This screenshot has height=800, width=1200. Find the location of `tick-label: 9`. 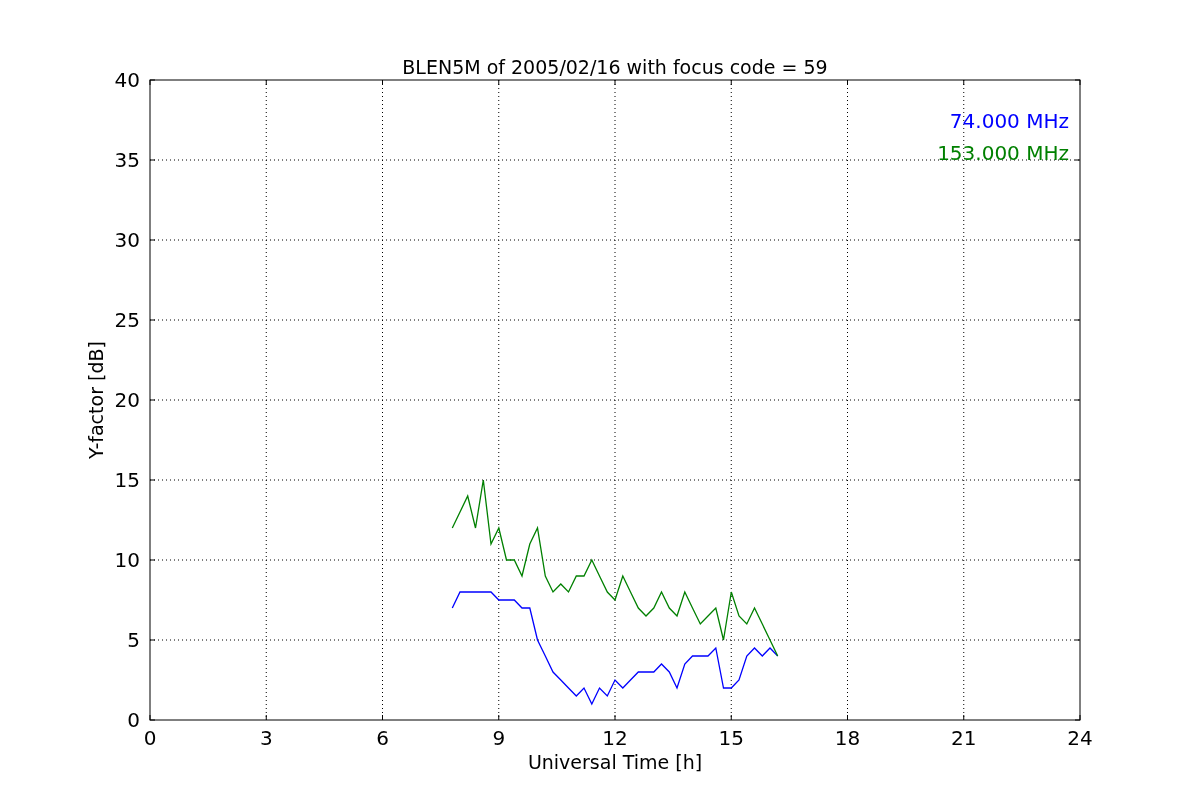

tick-label: 9 is located at coordinates (499, 738).